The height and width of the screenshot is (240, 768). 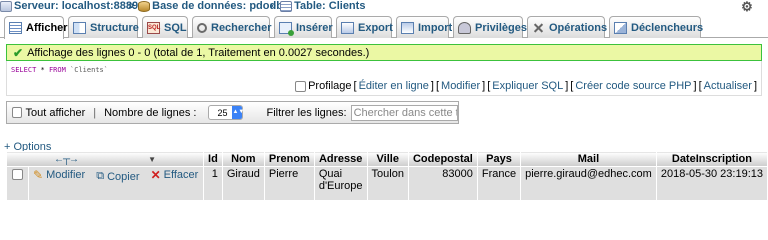 What do you see at coordinates (728, 86) in the screenshot?
I see `refresh-link: Actualiser` at bounding box center [728, 86].